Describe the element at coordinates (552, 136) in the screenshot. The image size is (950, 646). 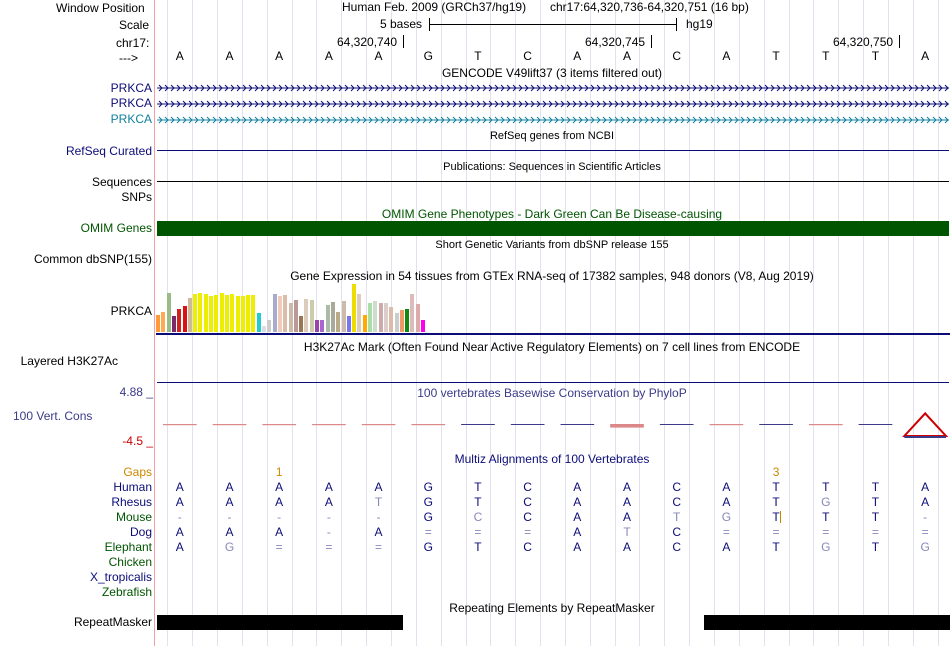
I see `refseq-track-title: RefSeq genes from NCBI` at that location.